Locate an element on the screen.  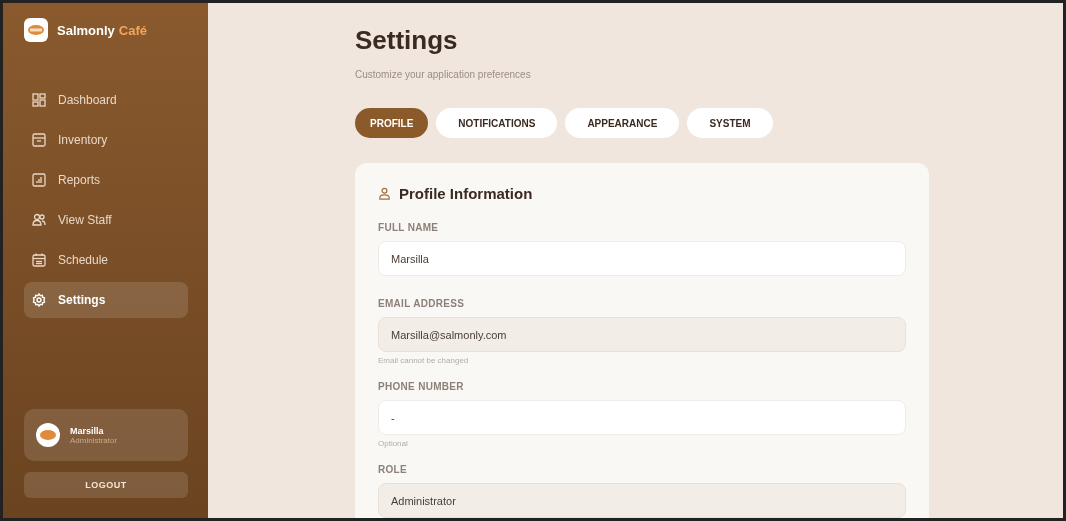
field-label: FULL NAME is located at coordinates (408, 227).